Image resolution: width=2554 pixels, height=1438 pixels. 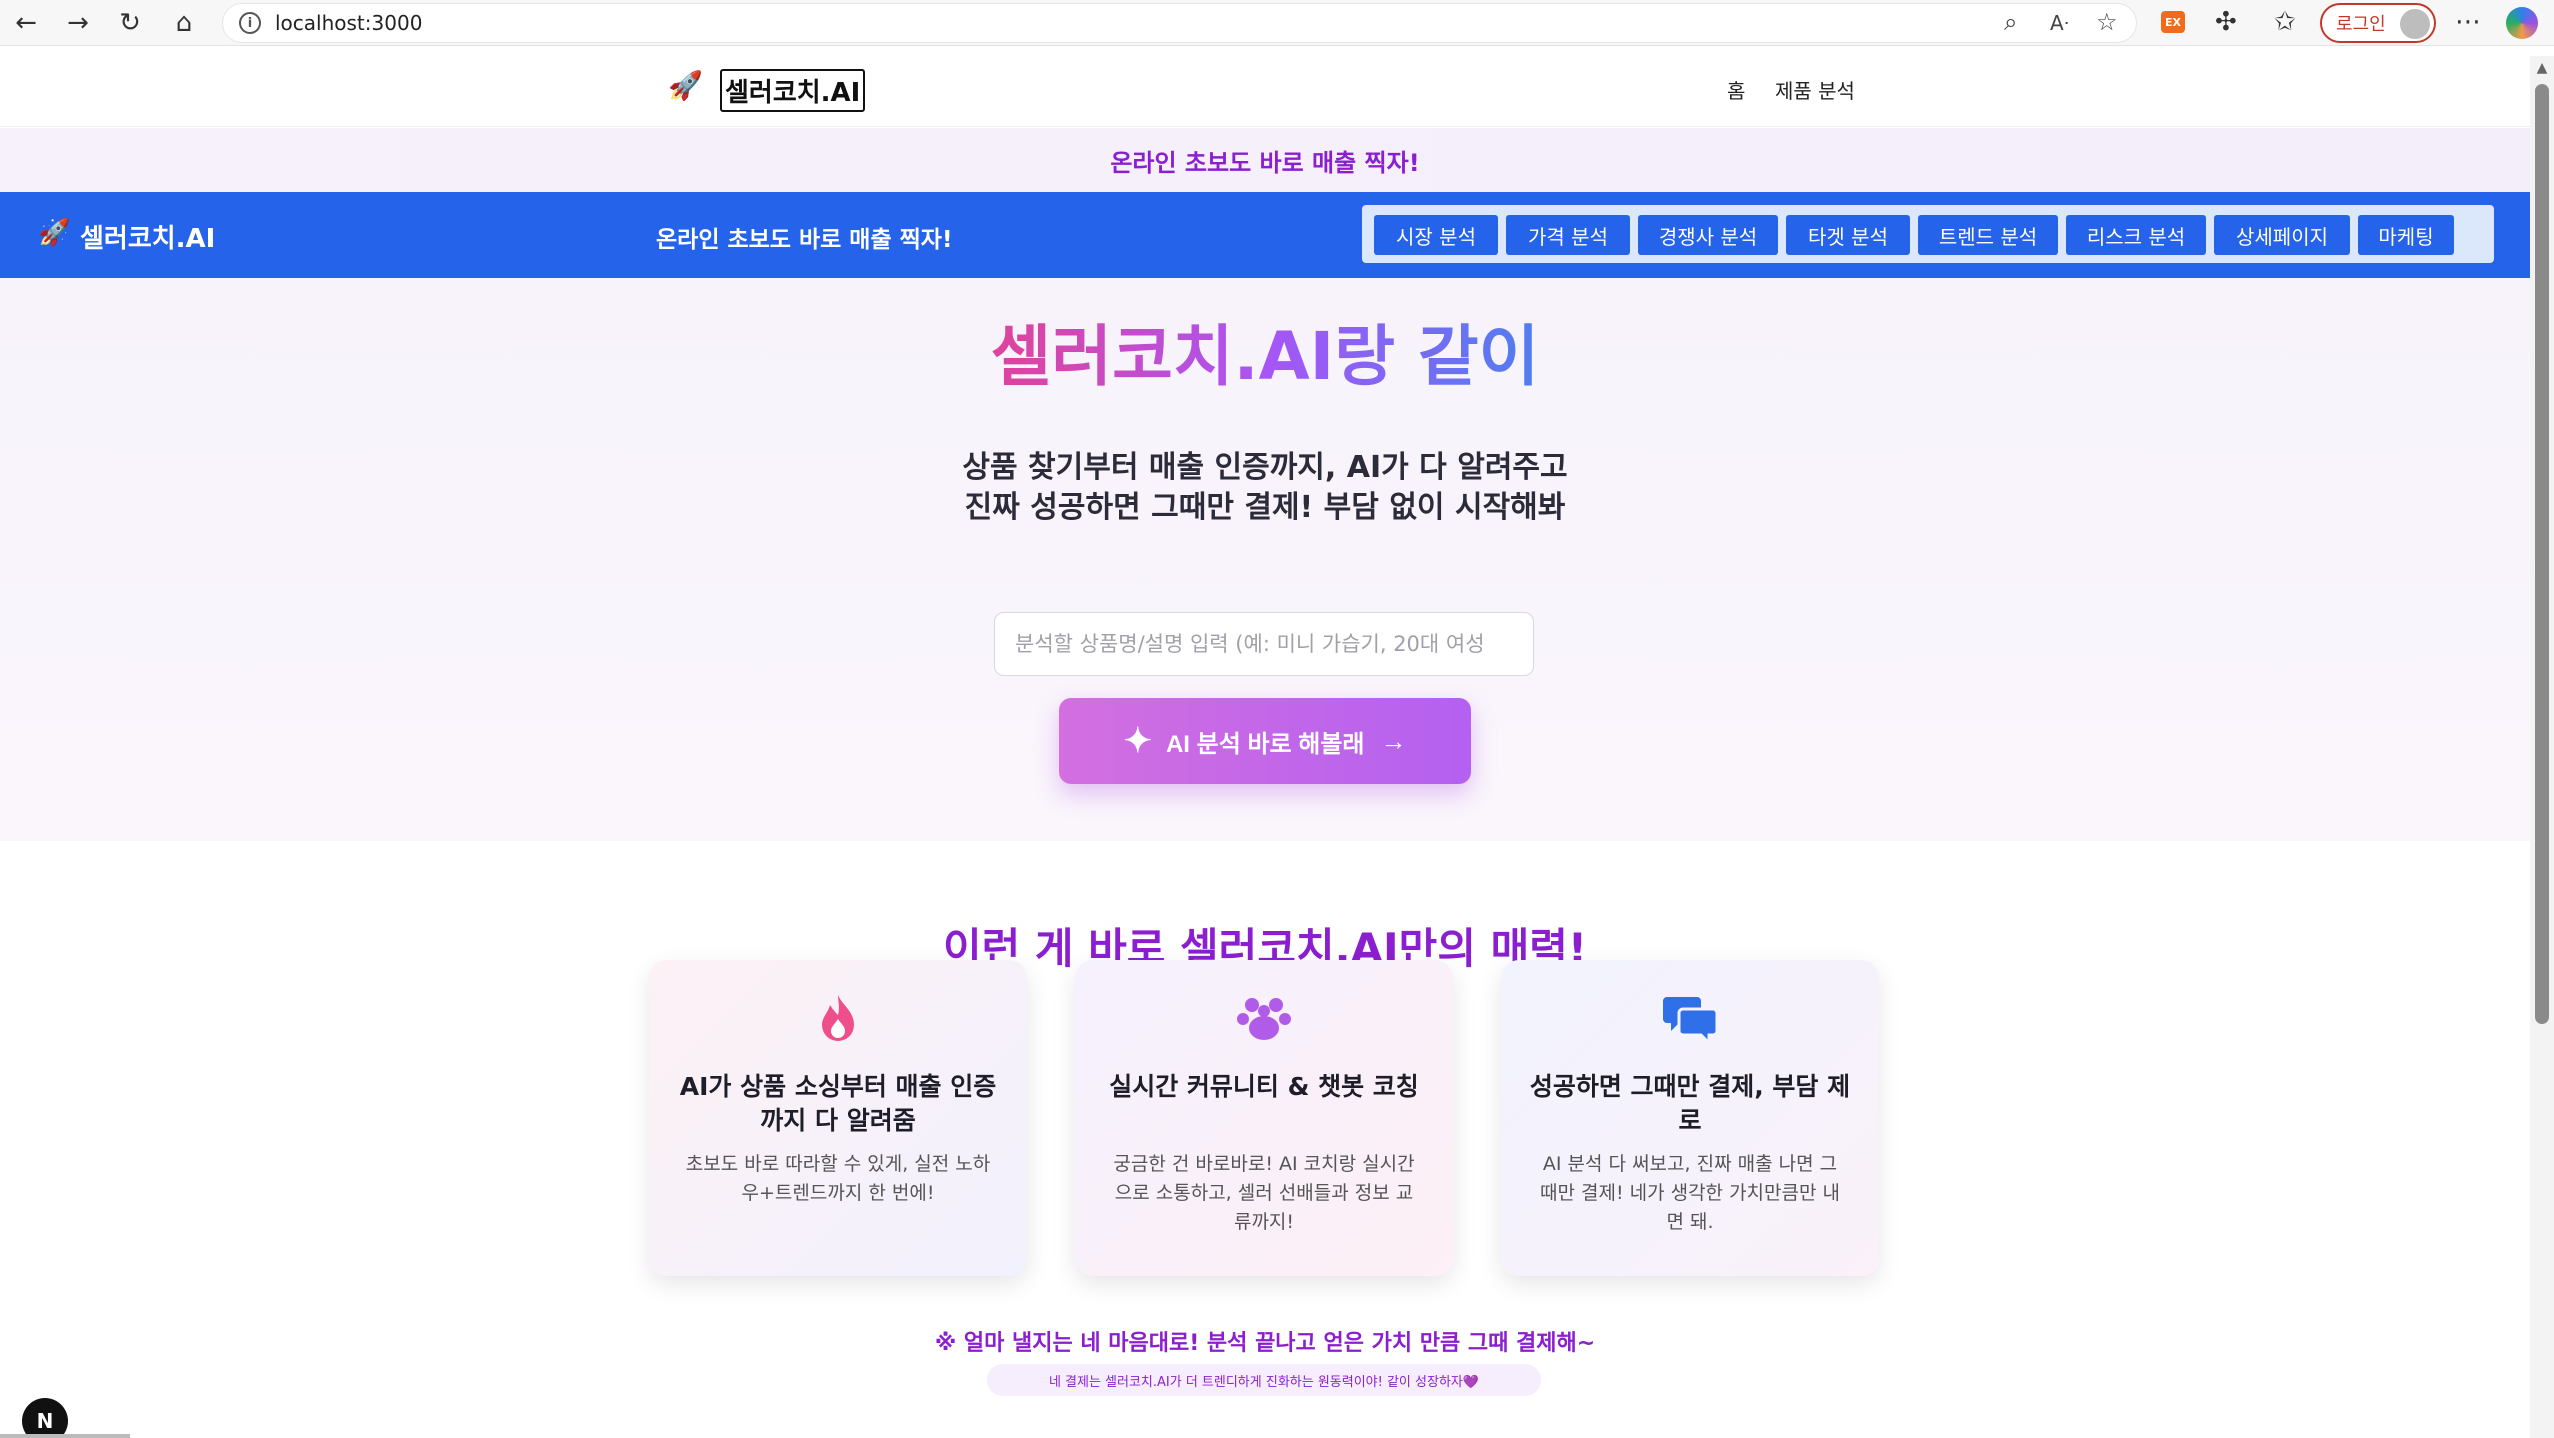 What do you see at coordinates (1264, 1086) in the screenshot?
I see `feature-card-title: 실시간 커뮤니티 & 챗봇 코칭` at bounding box center [1264, 1086].